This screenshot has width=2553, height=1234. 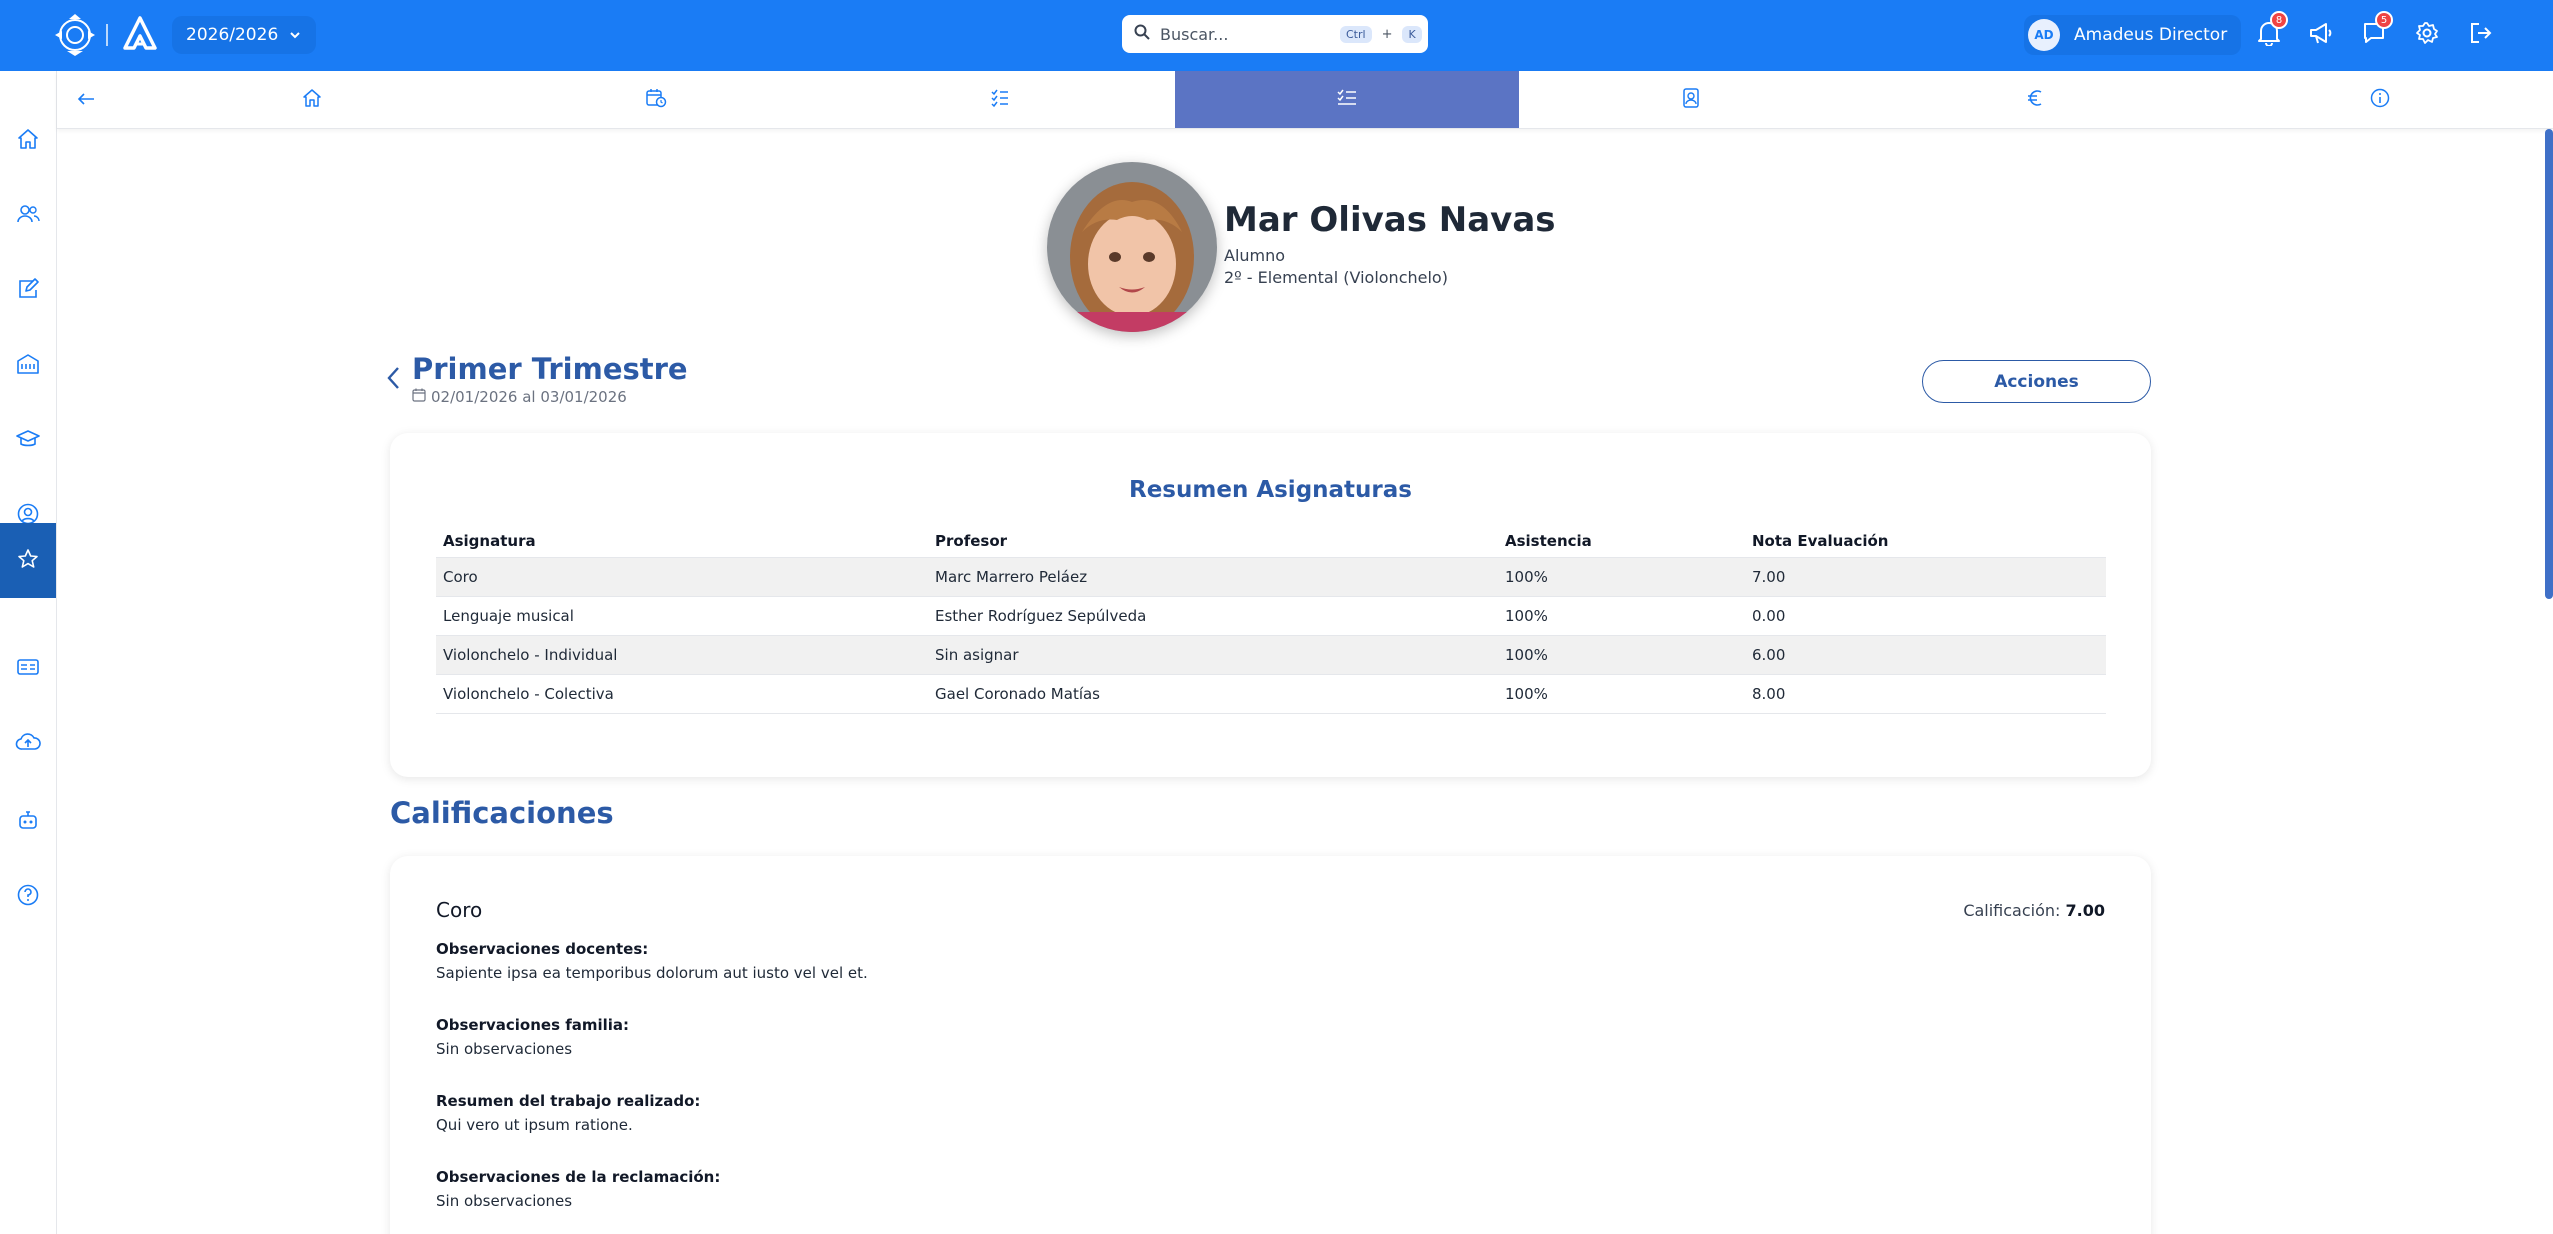 I want to click on settings-button, so click(x=2427, y=35).